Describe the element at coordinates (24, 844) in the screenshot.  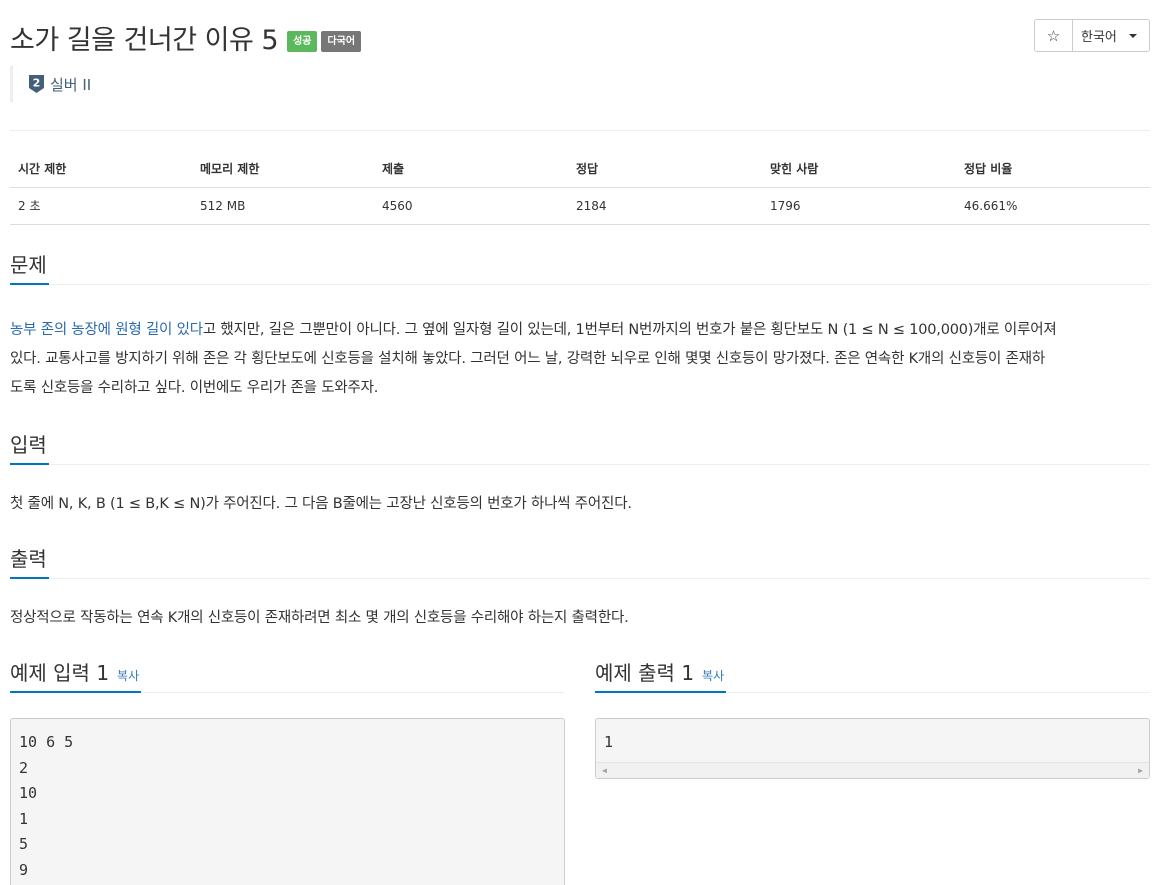
I see `sample-input-line: 5` at that location.